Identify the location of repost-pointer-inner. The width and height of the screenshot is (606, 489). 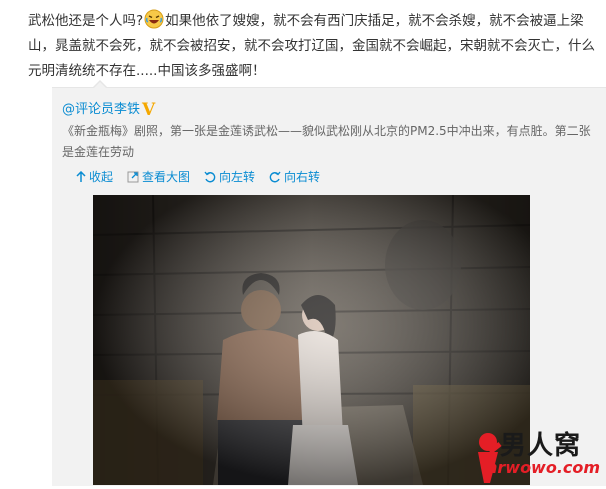
(100, 85).